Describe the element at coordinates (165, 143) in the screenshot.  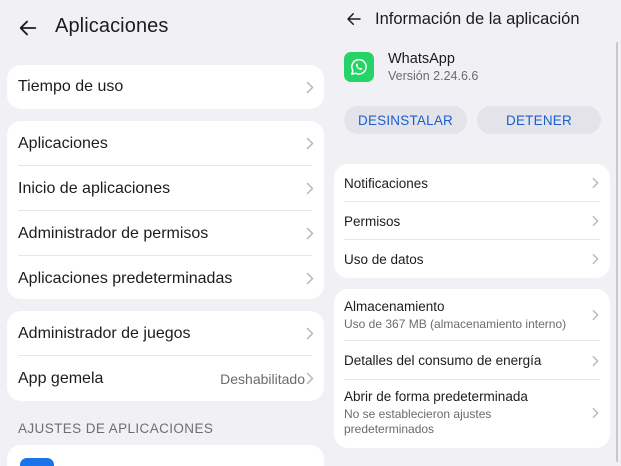
I see `list-item-applications: Aplicaciones` at that location.